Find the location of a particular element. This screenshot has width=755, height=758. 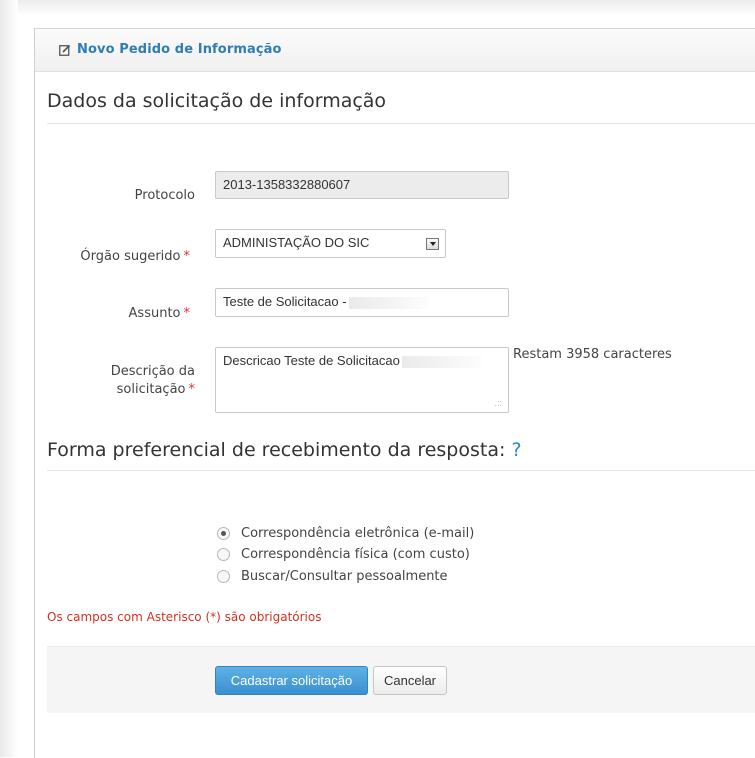

orgao-select: ADMINISTAÇÃO DO SIC is located at coordinates (330, 243).